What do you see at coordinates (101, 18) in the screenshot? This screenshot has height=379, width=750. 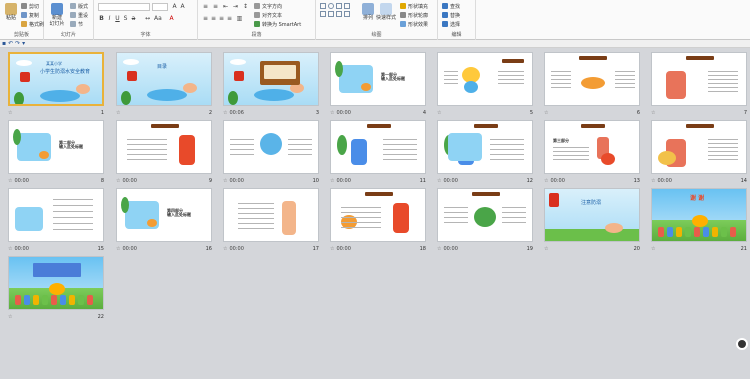 I see `bold-icon: B` at bounding box center [101, 18].